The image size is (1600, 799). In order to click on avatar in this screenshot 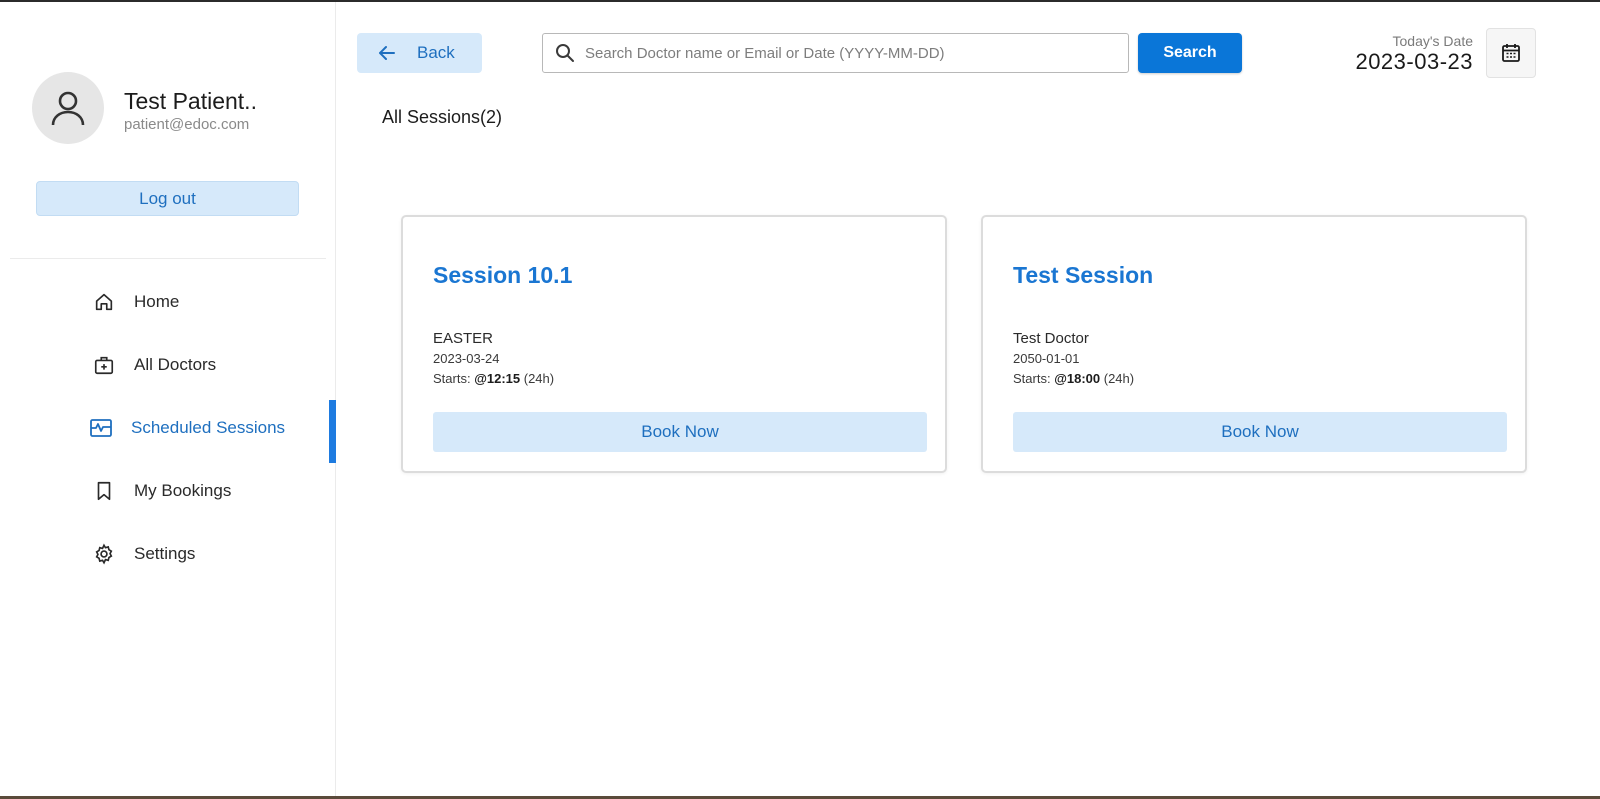, I will do `click(68, 108)`.